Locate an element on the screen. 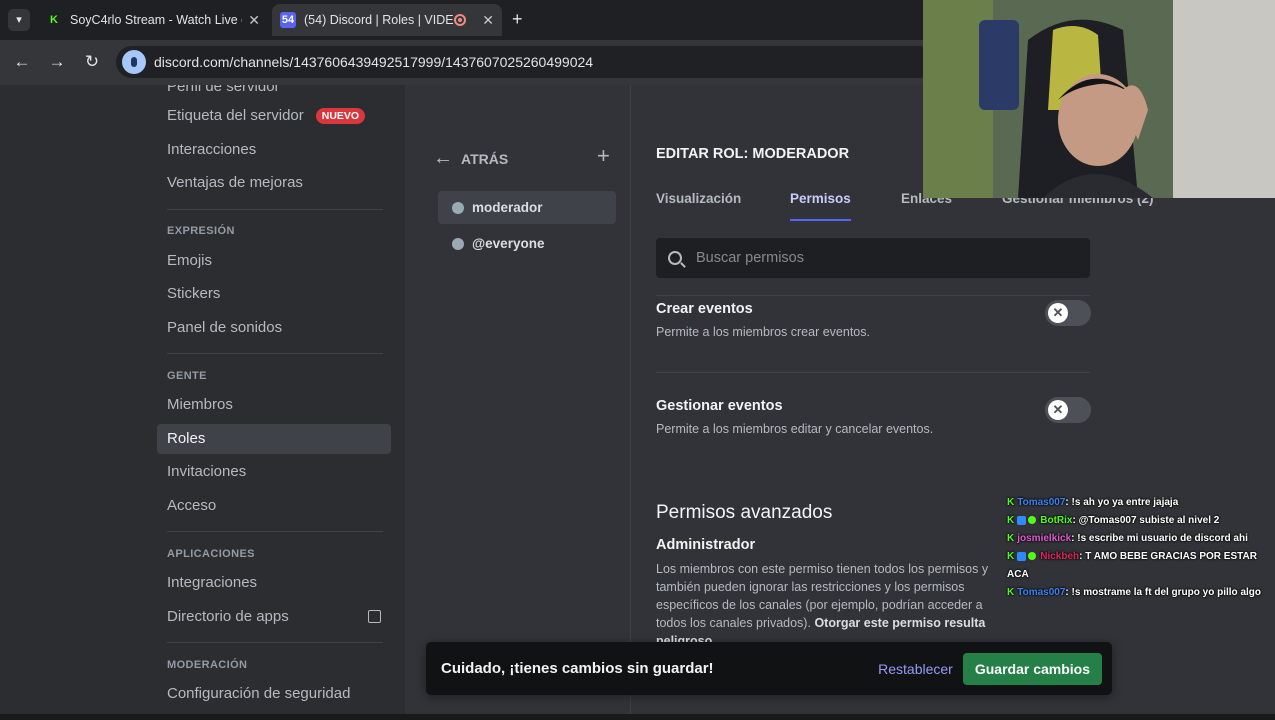 Image resolution: width=1275 pixels, height=720 pixels. section-heading: Permisos avanzados is located at coordinates (744, 512).